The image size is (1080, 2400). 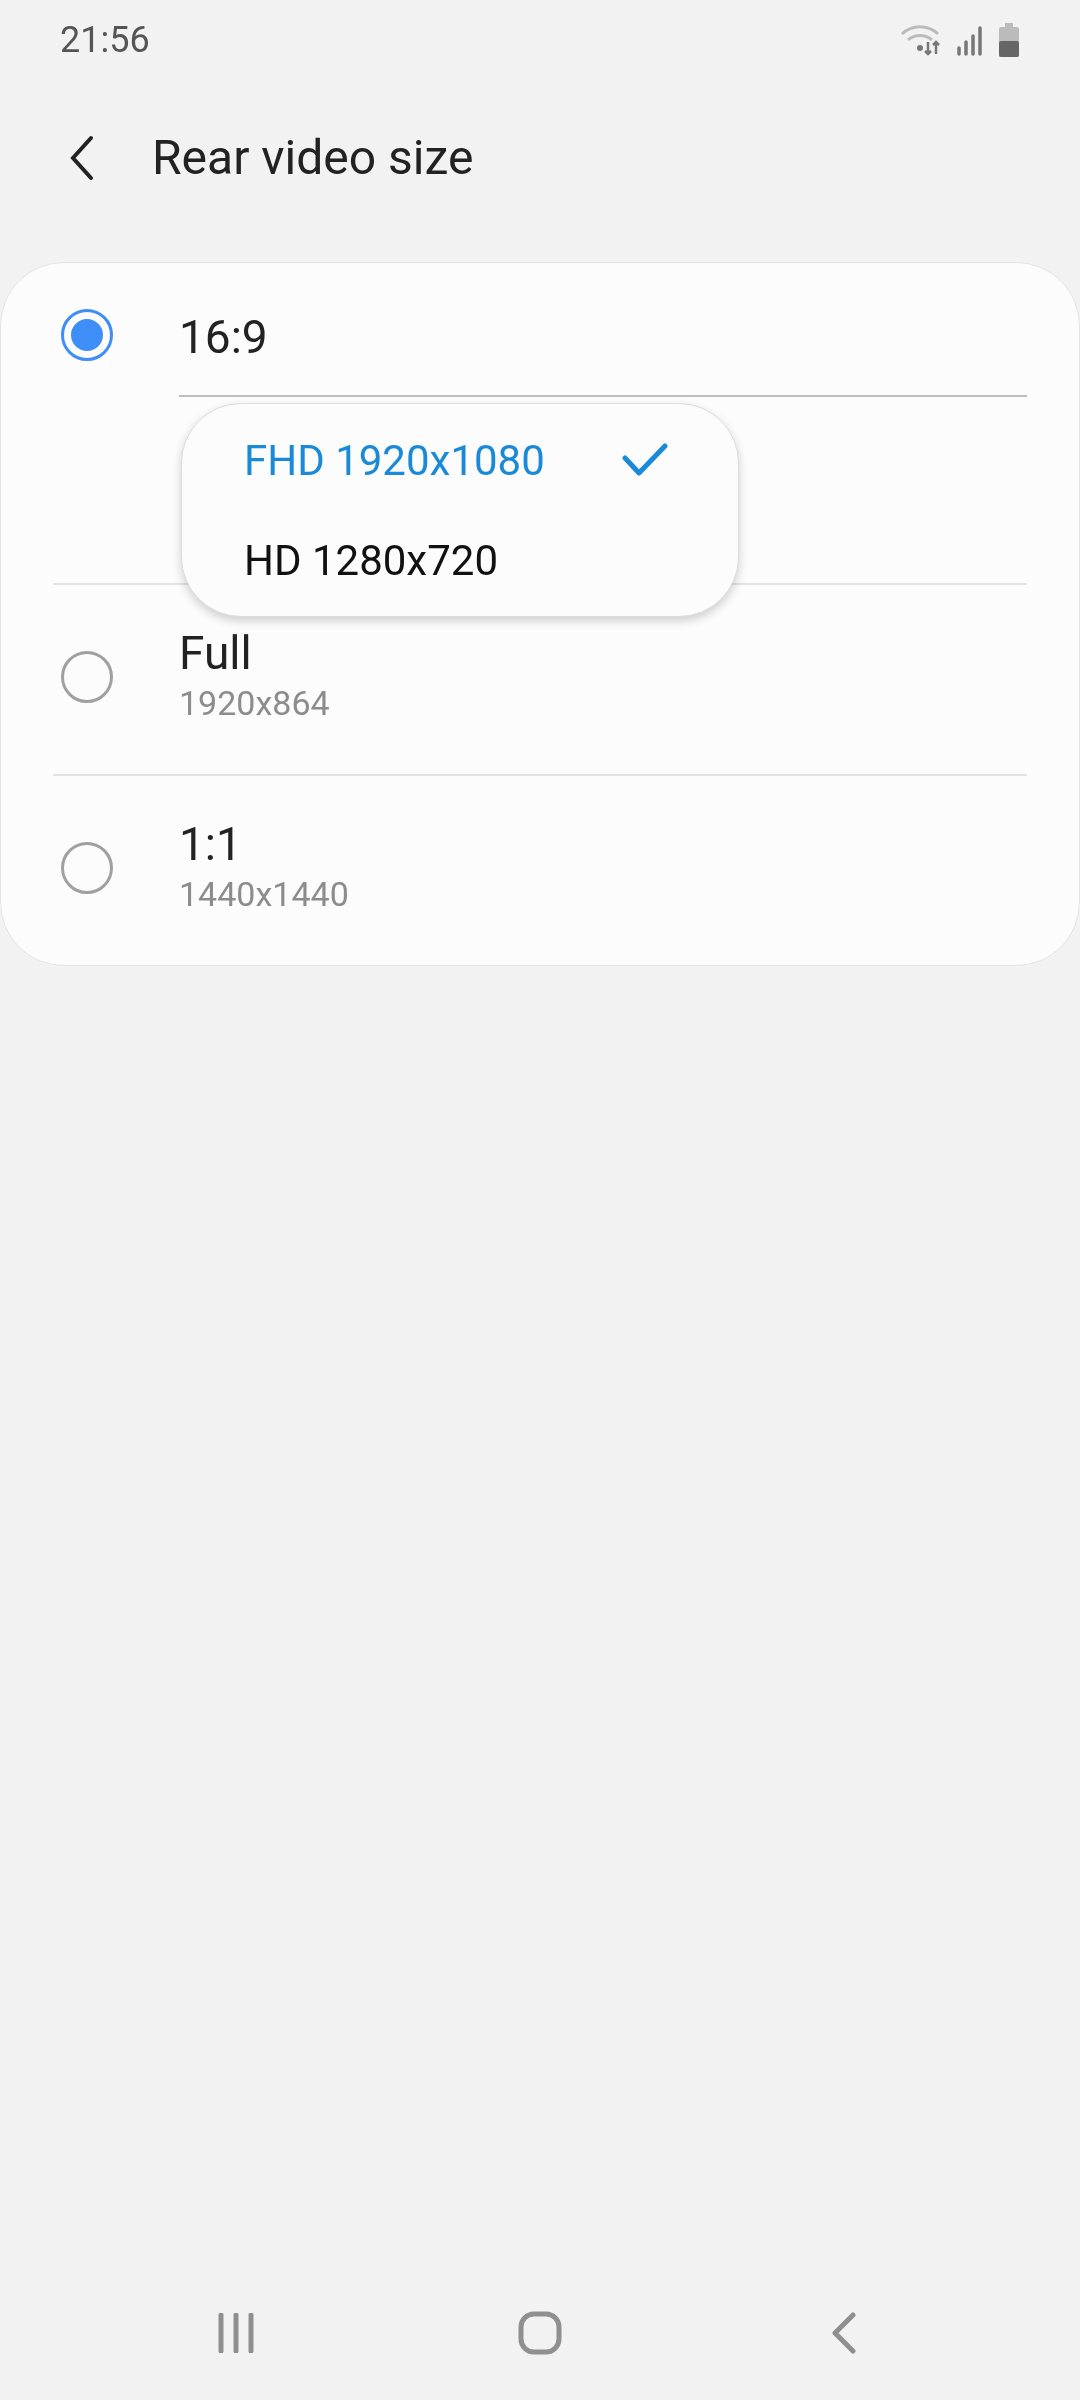 I want to click on option-subtitle: 1920x864, so click(x=255, y=703).